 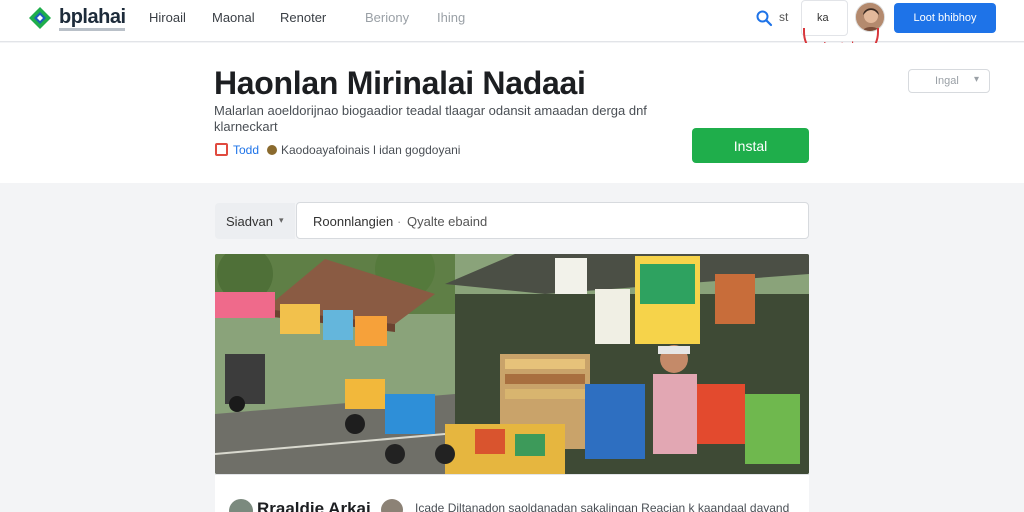 I want to click on search-input: Roonnlangien · Qyalte ebaind, so click(x=552, y=220).